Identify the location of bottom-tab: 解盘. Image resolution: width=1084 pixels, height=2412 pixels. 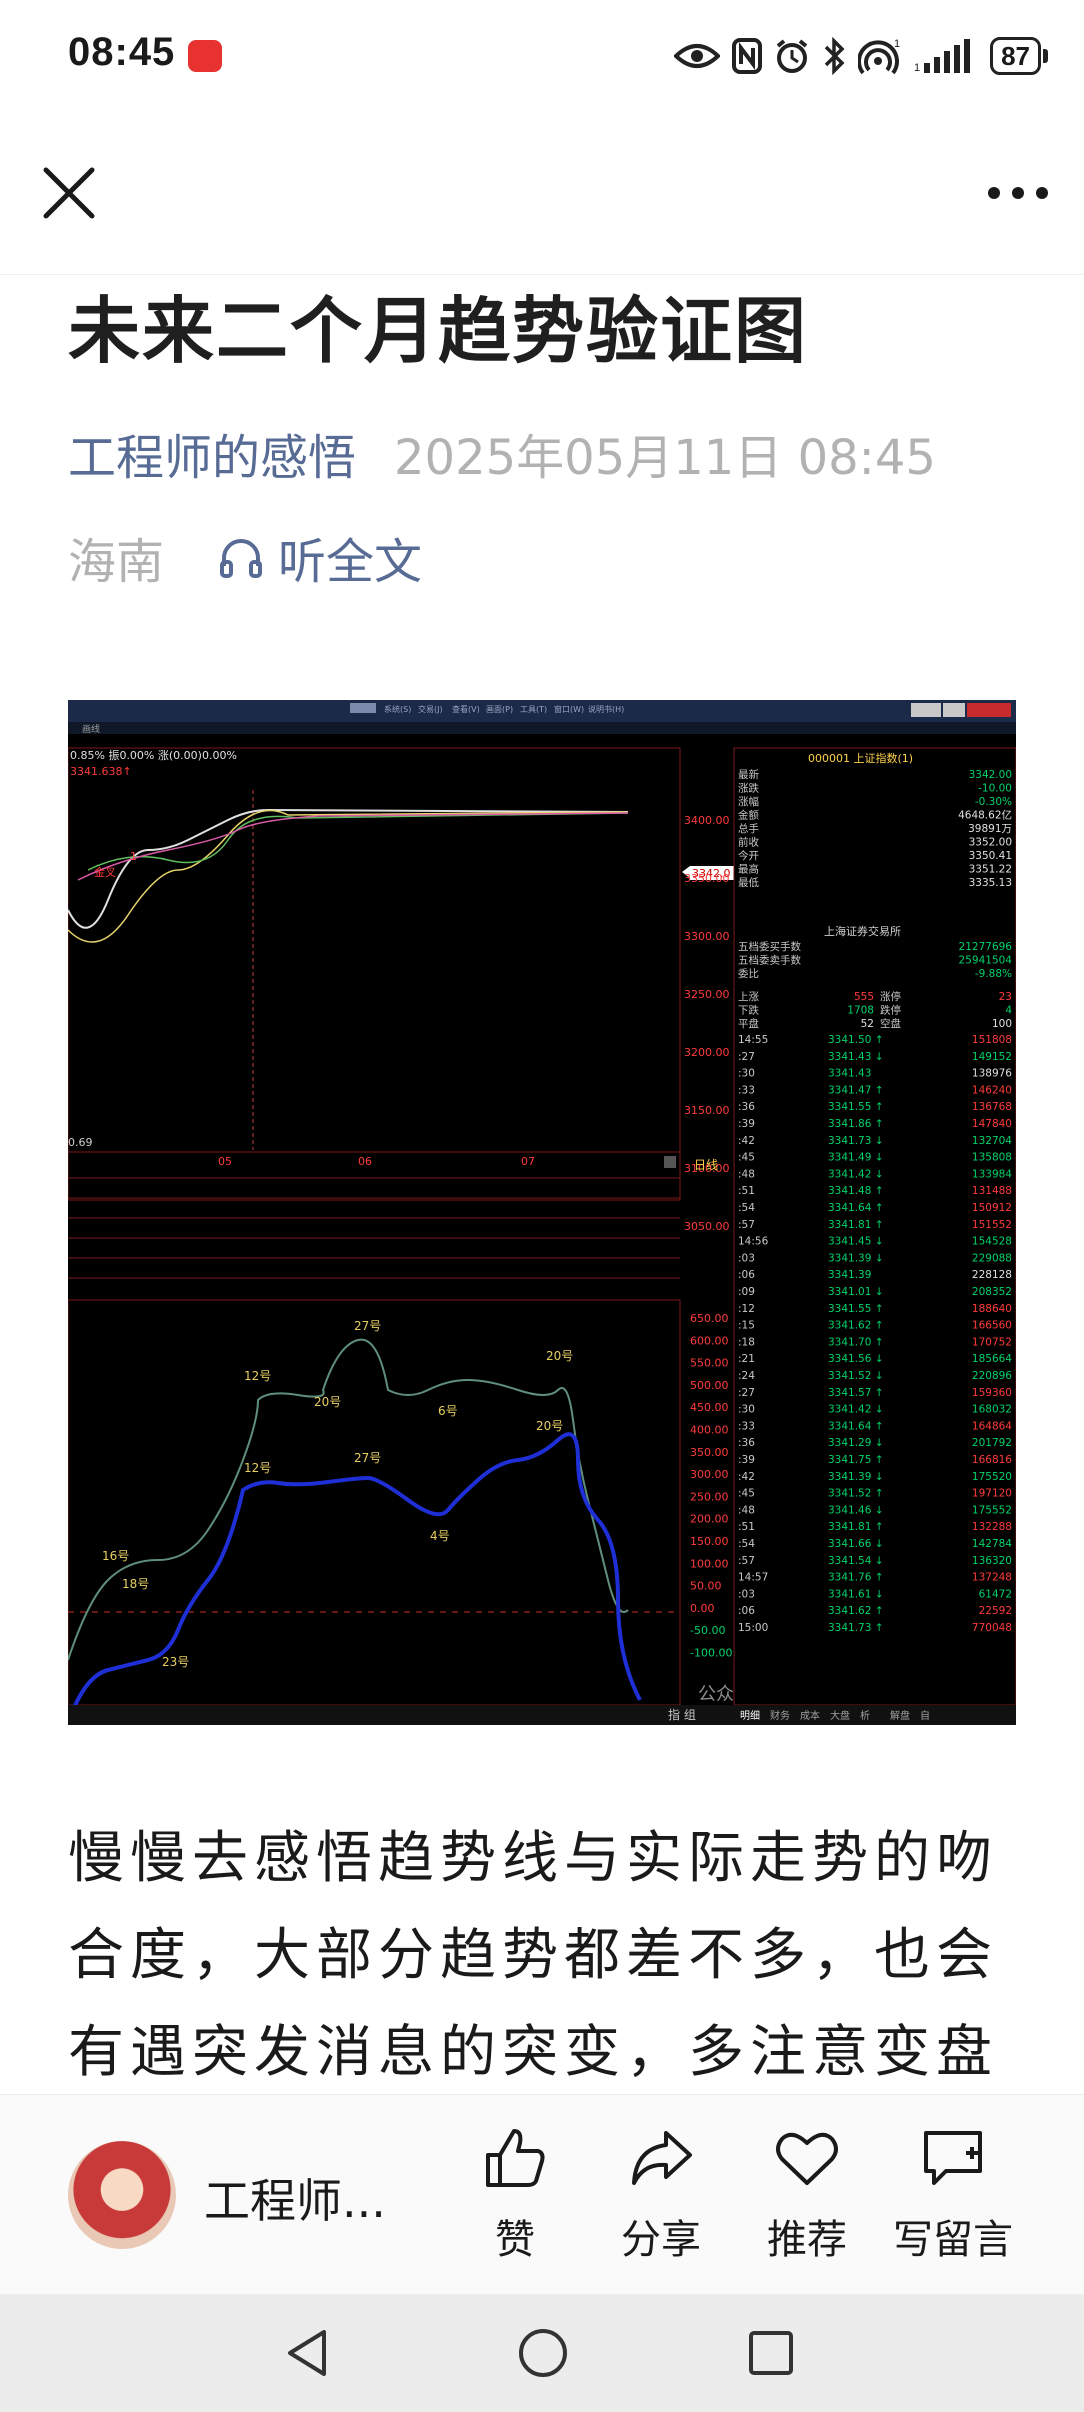
(900, 1715).